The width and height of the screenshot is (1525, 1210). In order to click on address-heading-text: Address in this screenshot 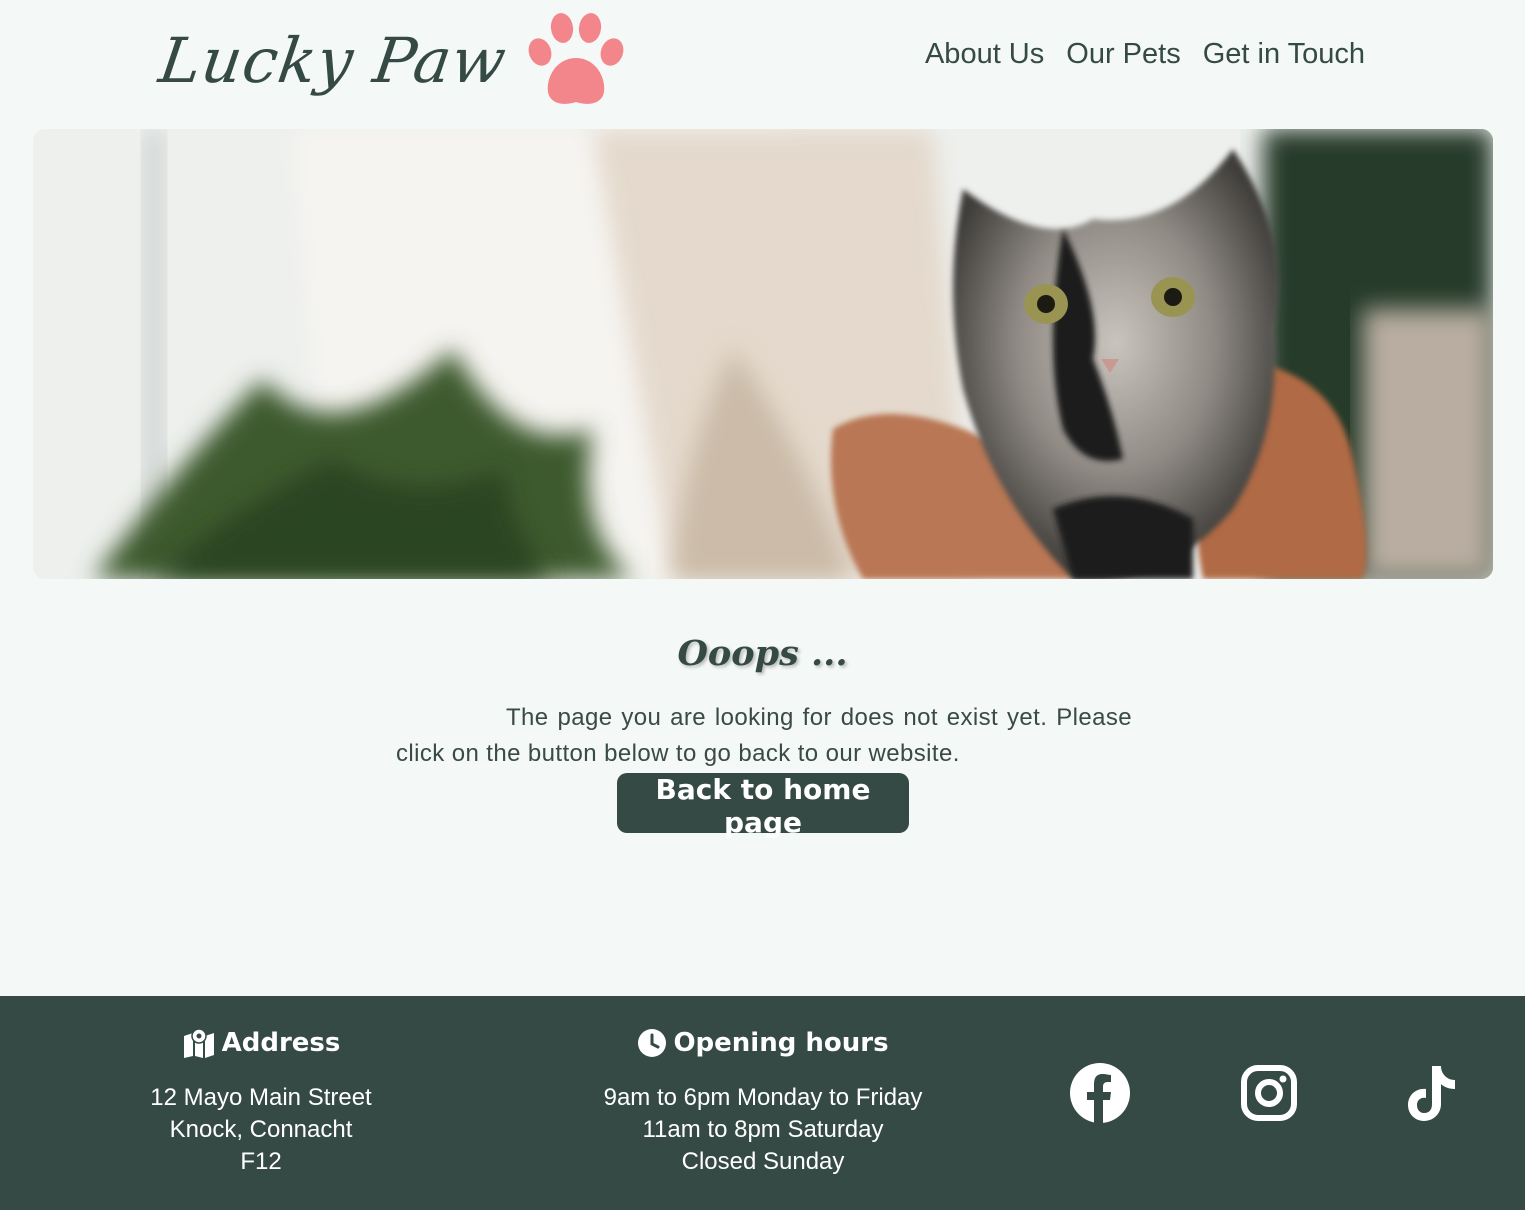, I will do `click(281, 1043)`.